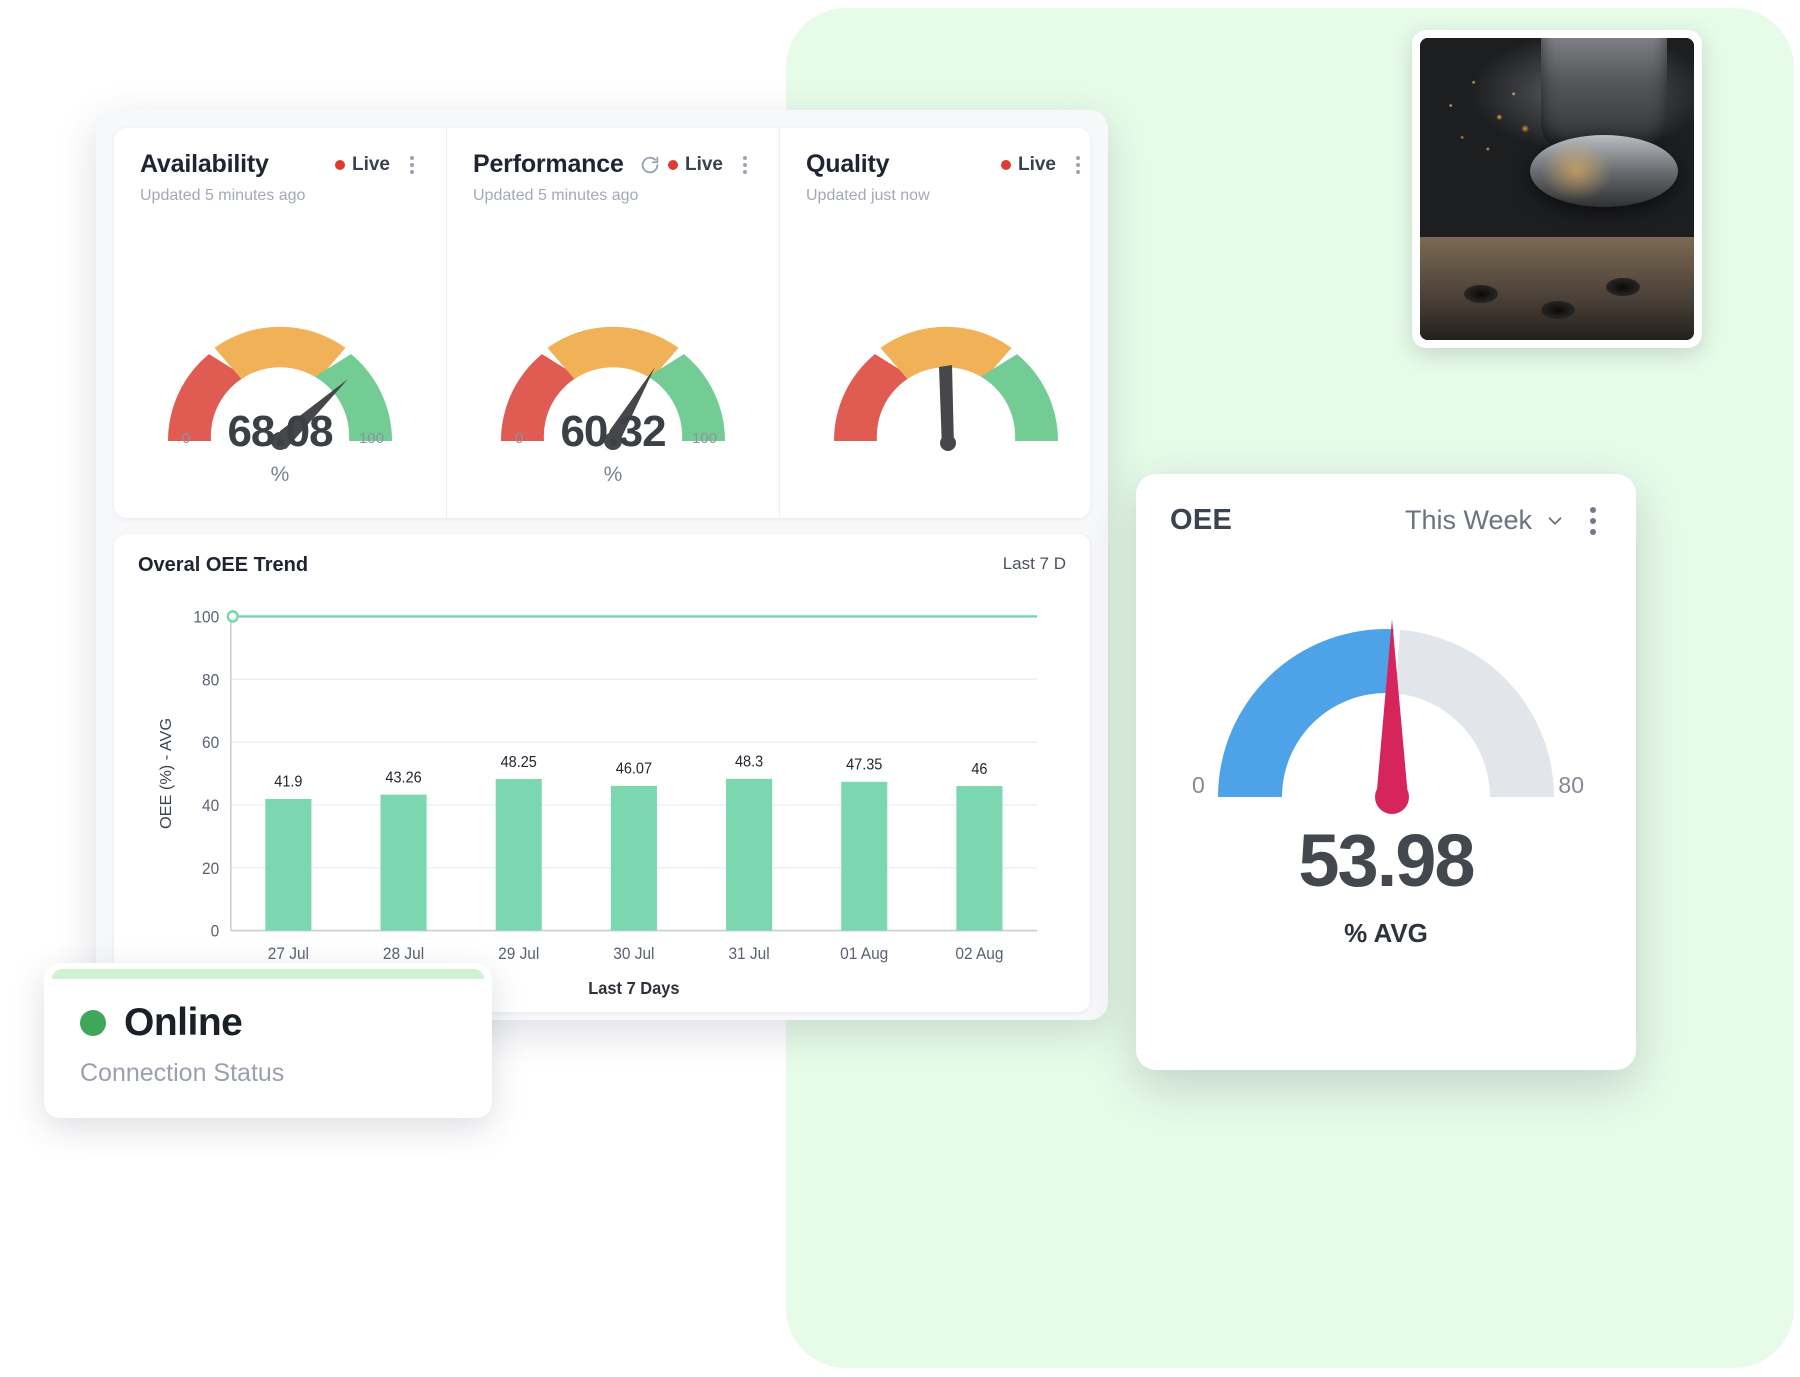 The height and width of the screenshot is (1377, 1800). I want to click on kpi-card-quality: Quality Live Updated just now, so click(935, 323).